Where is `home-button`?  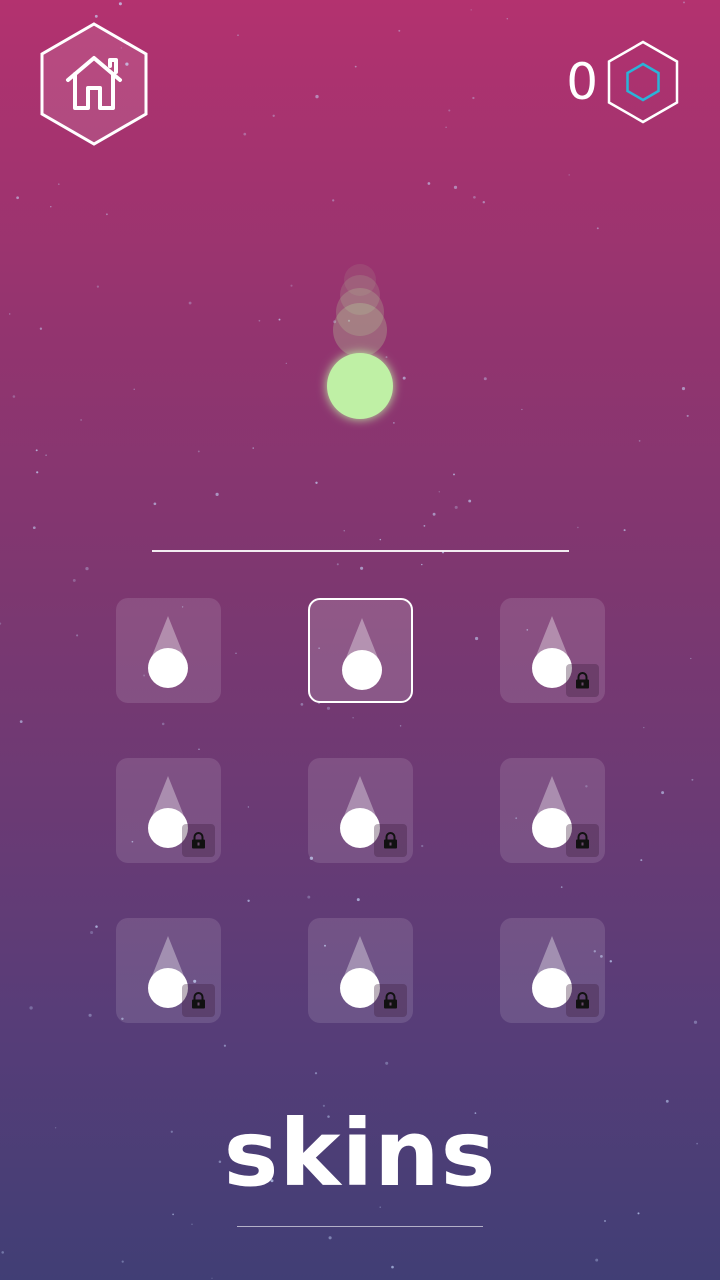 home-button is located at coordinates (94, 84).